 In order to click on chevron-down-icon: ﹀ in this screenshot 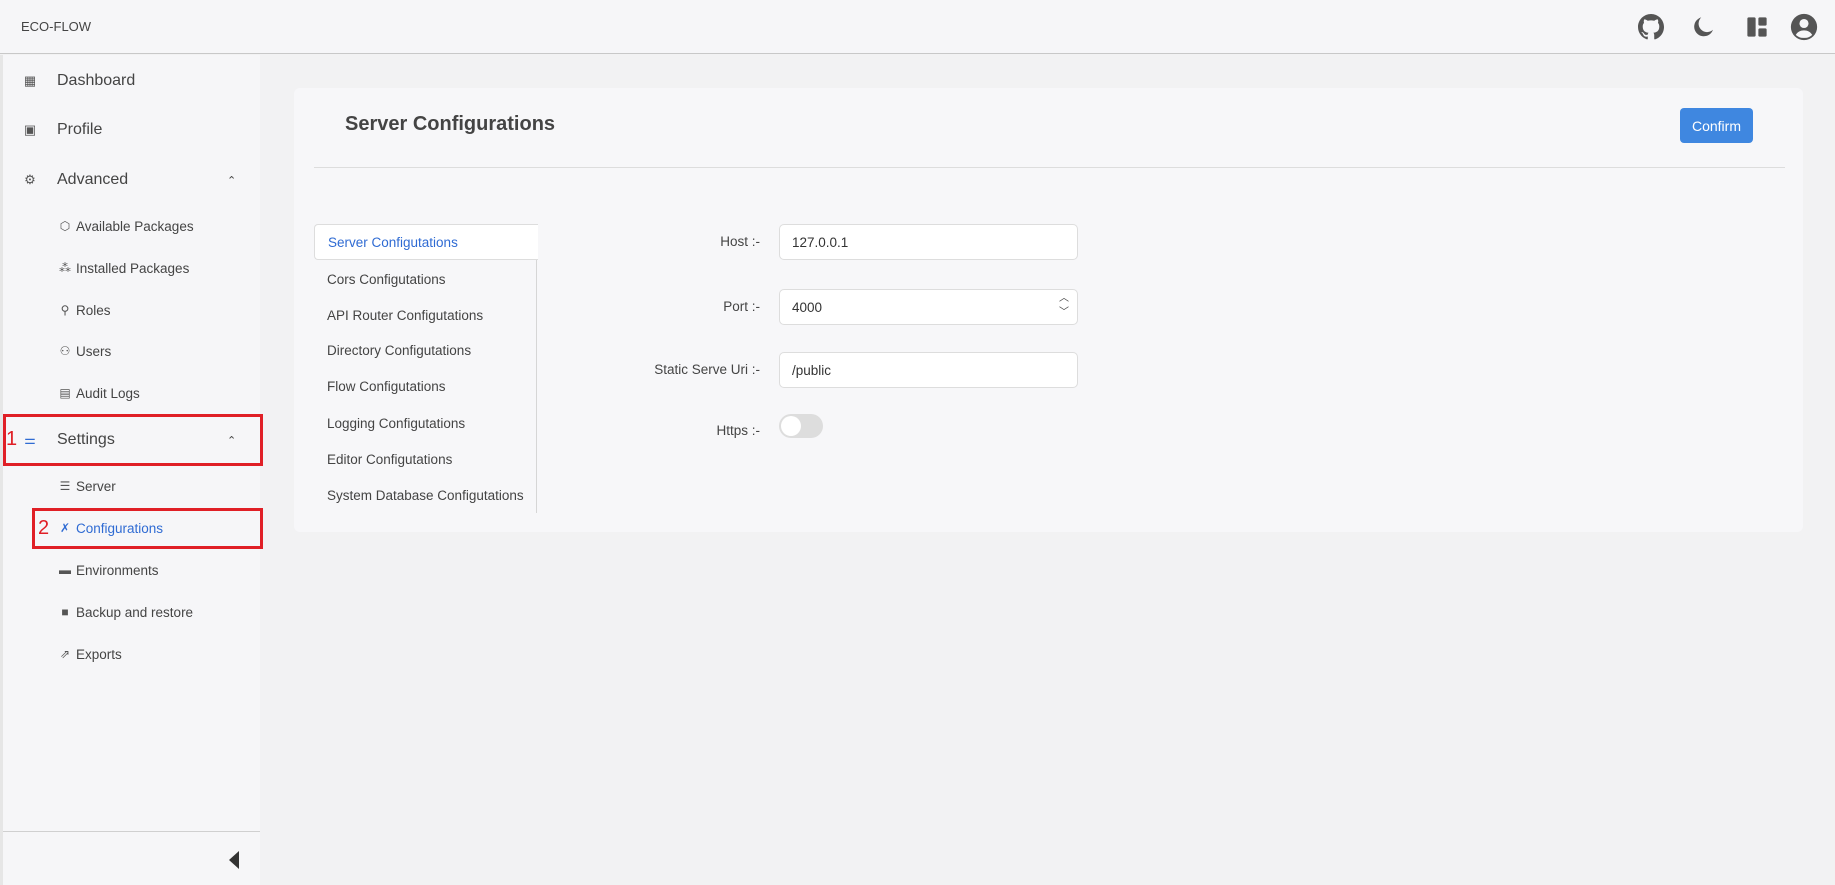, I will do `click(1064, 313)`.